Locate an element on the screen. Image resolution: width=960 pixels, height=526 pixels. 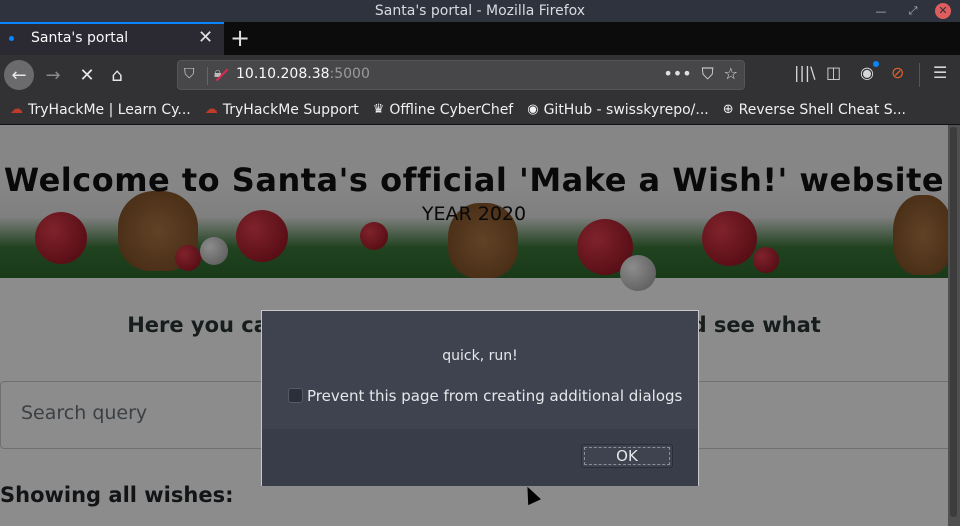
extension-icon: ⊘ is located at coordinates (897, 72).